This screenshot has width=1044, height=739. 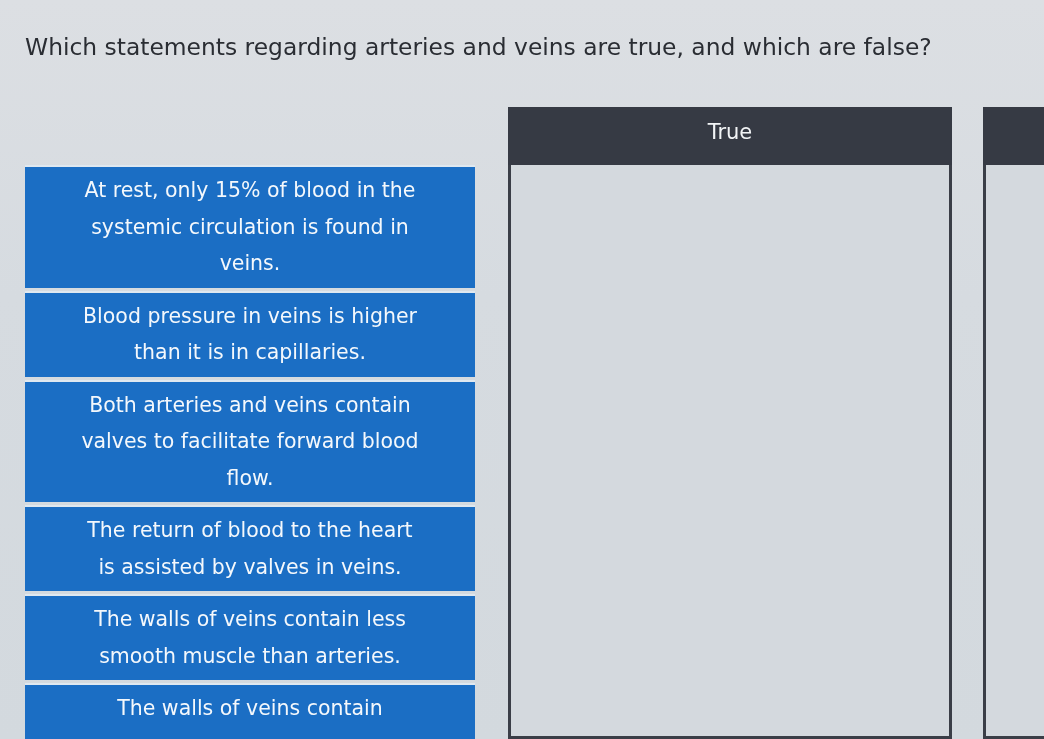 I want to click on statement-card: Both arteries and veins contain valves to facilitate forward blood flow., so click(x=250, y=440).